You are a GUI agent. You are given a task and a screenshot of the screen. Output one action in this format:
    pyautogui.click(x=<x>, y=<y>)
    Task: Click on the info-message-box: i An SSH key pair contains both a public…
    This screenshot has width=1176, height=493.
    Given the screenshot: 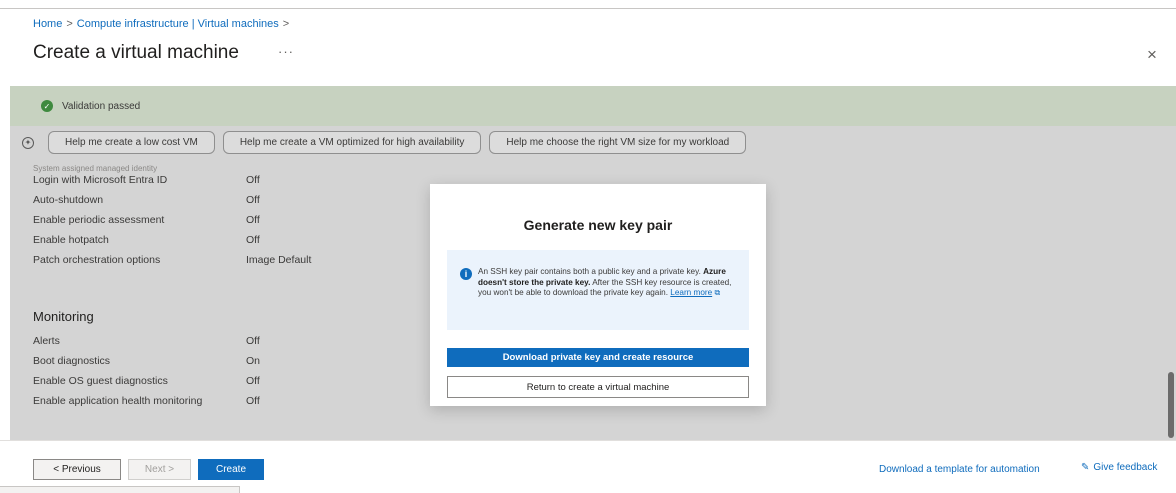 What is the action you would take?
    pyautogui.click(x=598, y=290)
    